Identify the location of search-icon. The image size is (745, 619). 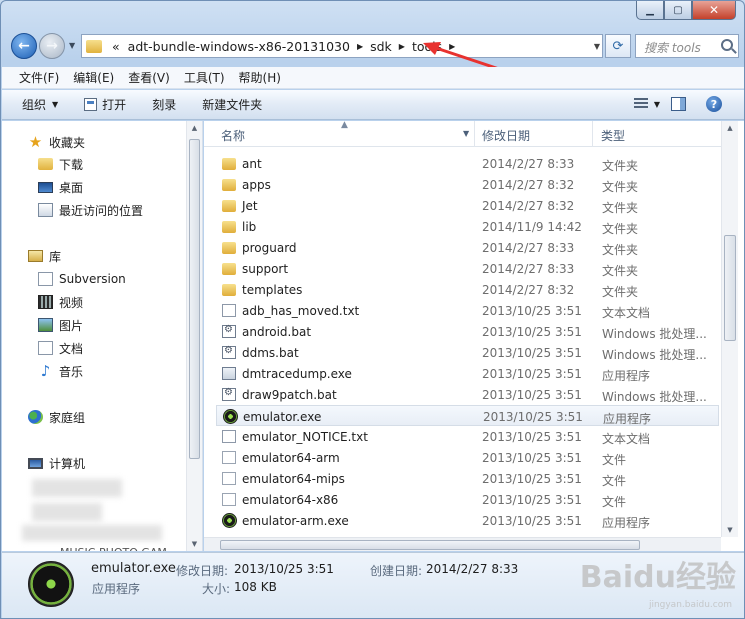
(727, 45).